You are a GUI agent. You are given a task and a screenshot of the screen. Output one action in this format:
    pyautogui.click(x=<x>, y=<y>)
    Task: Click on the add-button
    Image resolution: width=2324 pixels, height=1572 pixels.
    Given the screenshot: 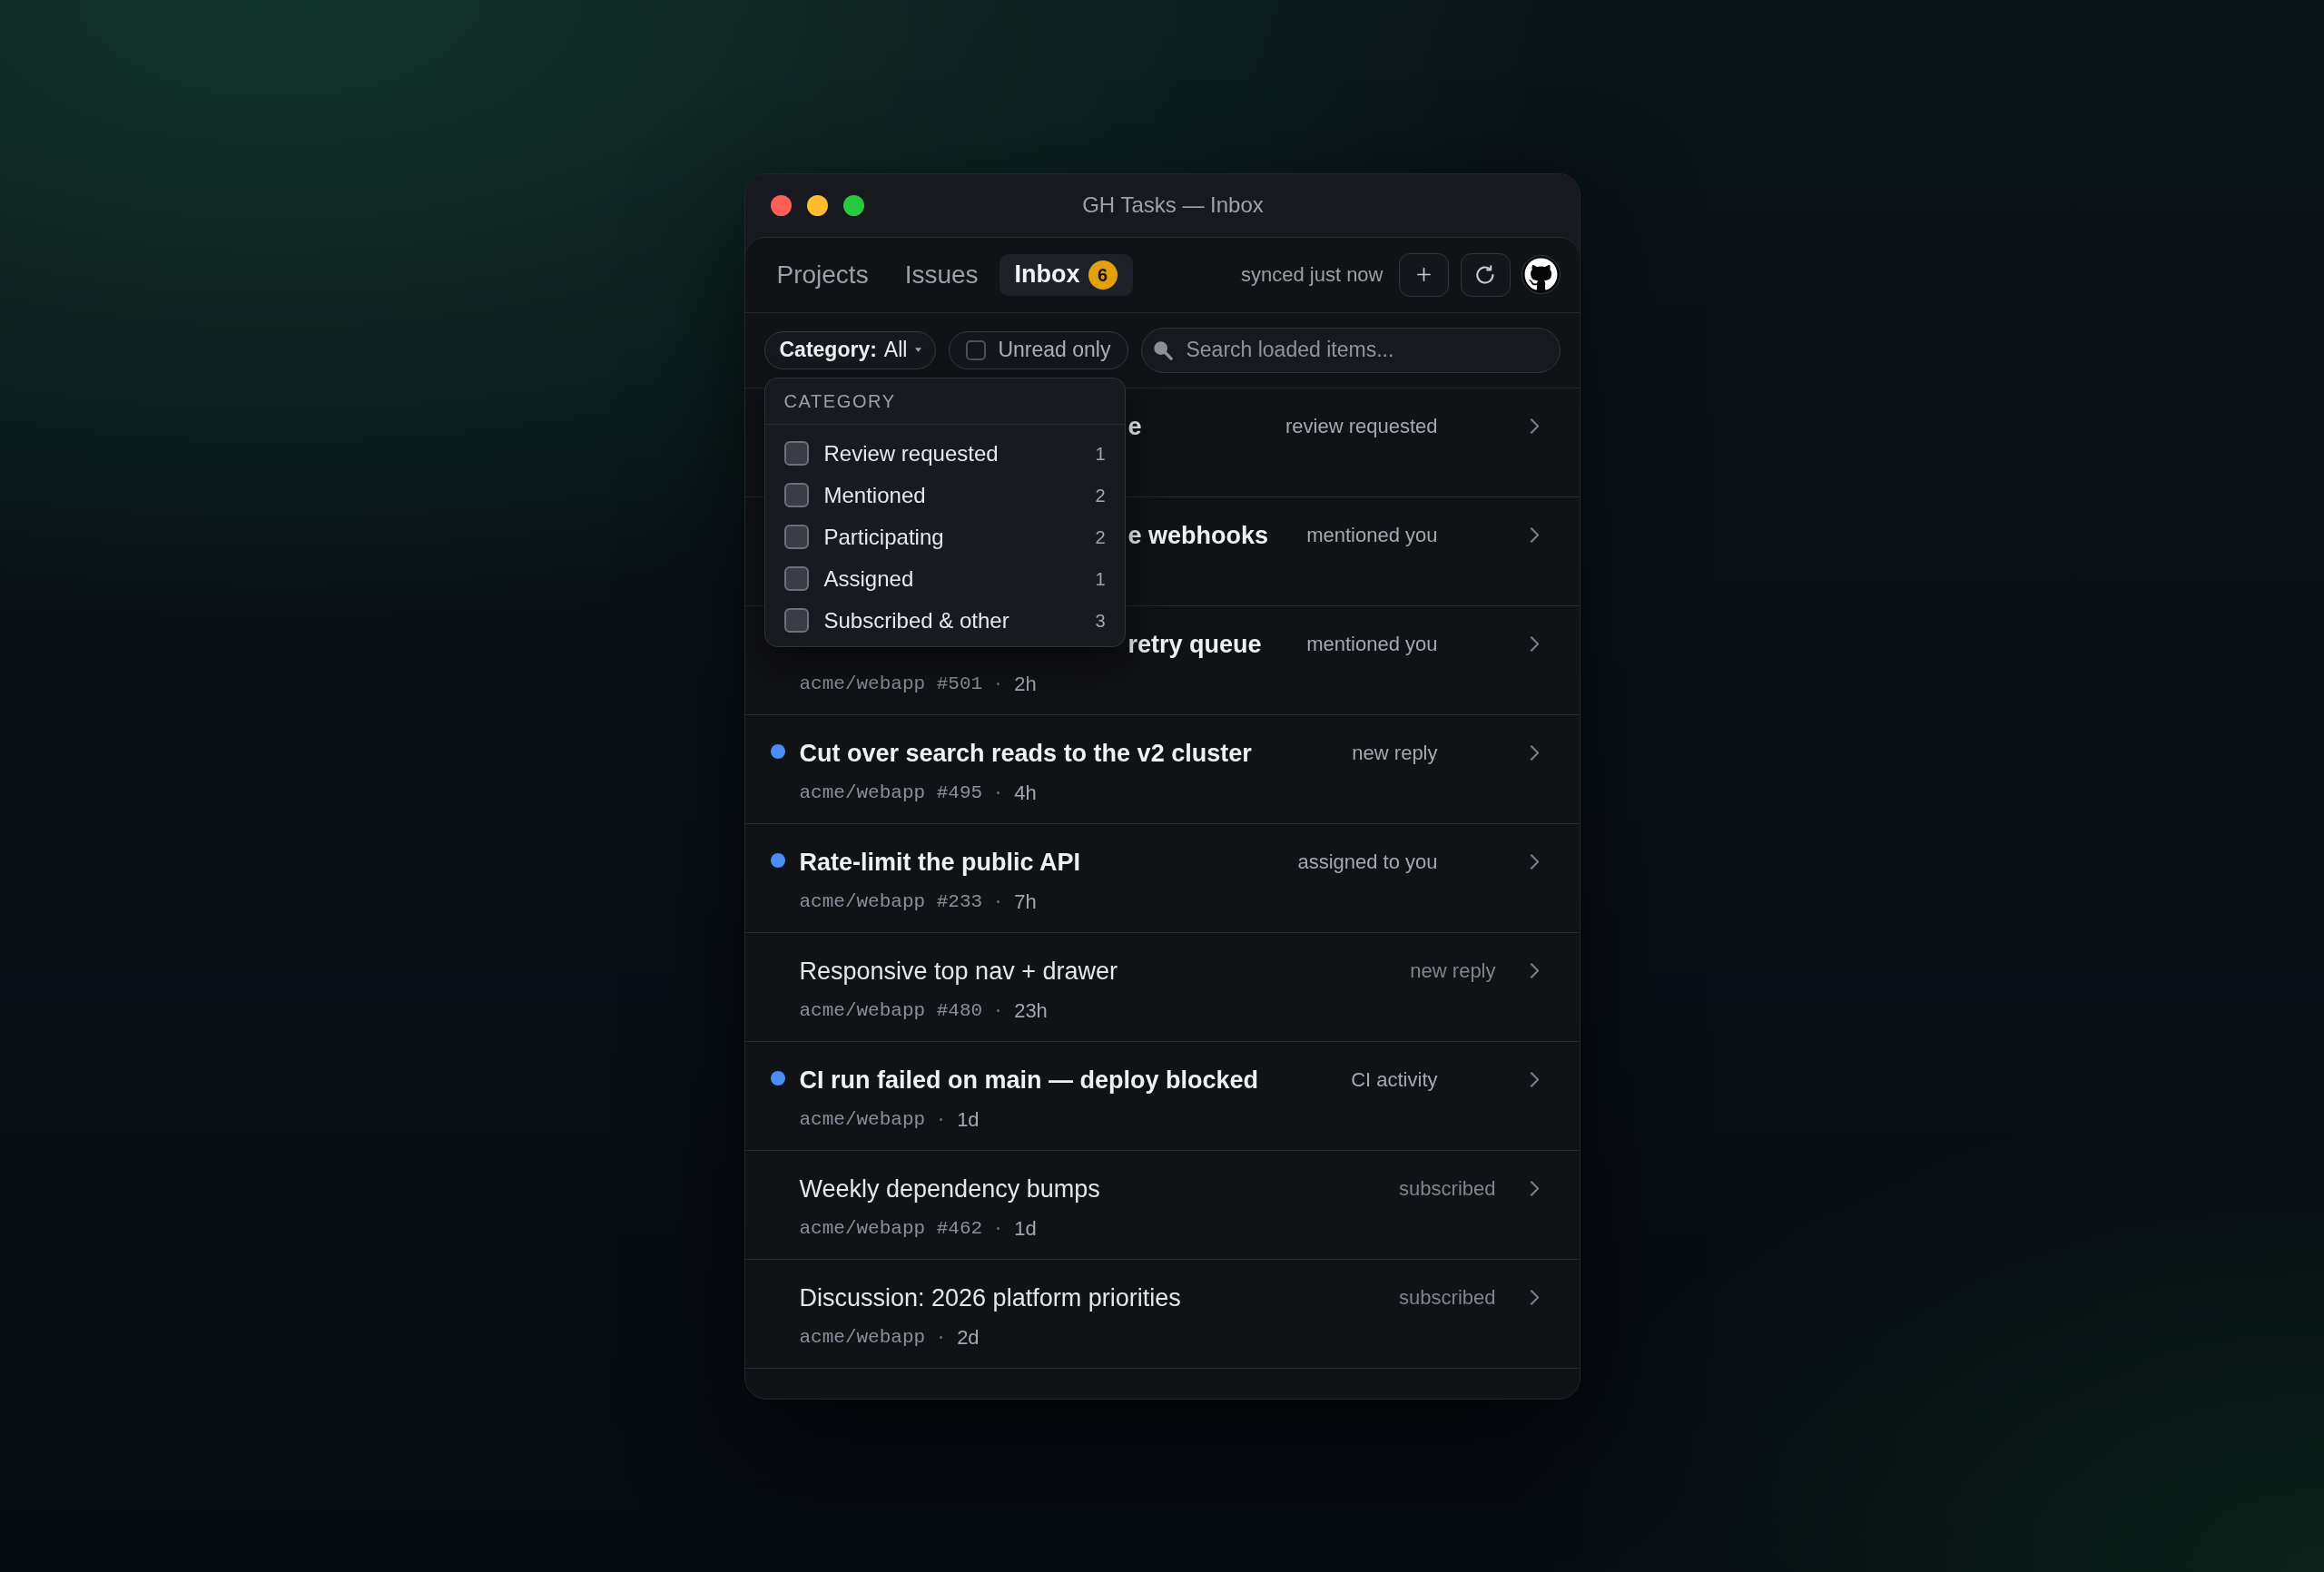 What is the action you would take?
    pyautogui.click(x=1423, y=274)
    